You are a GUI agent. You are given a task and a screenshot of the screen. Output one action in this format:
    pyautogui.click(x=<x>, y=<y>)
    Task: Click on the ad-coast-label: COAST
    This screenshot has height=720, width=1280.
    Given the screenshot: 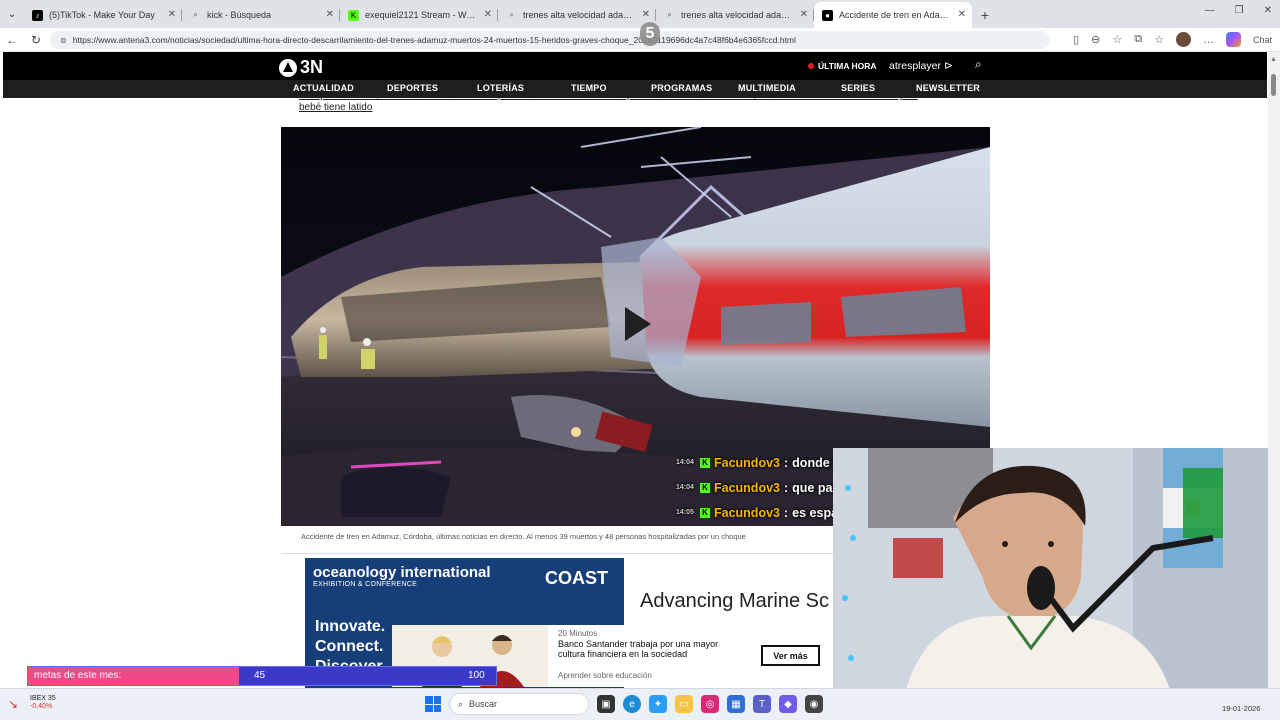 What is the action you would take?
    pyautogui.click(x=576, y=578)
    